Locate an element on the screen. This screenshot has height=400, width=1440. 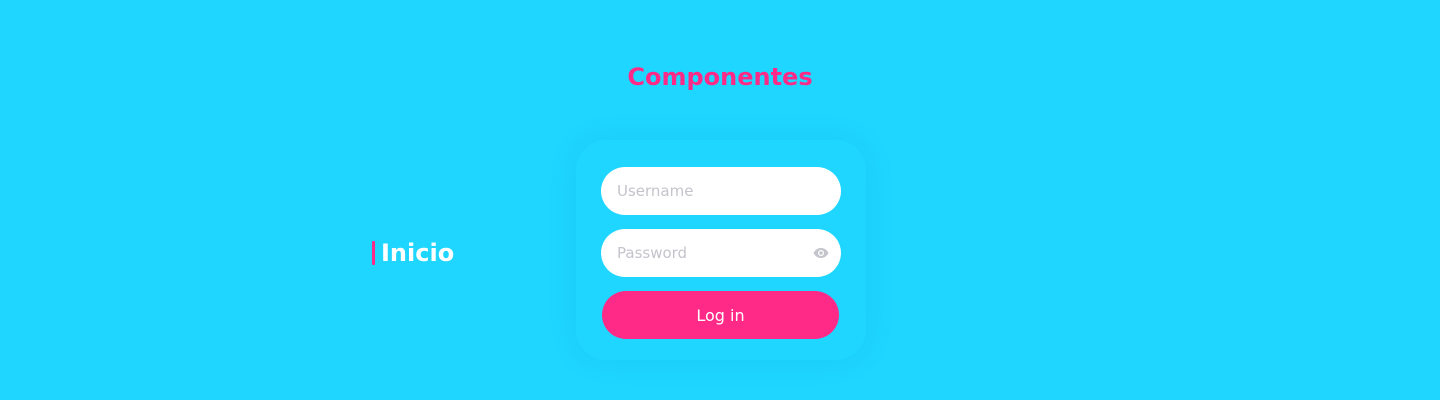
login-button: Log in is located at coordinates (720, 315).